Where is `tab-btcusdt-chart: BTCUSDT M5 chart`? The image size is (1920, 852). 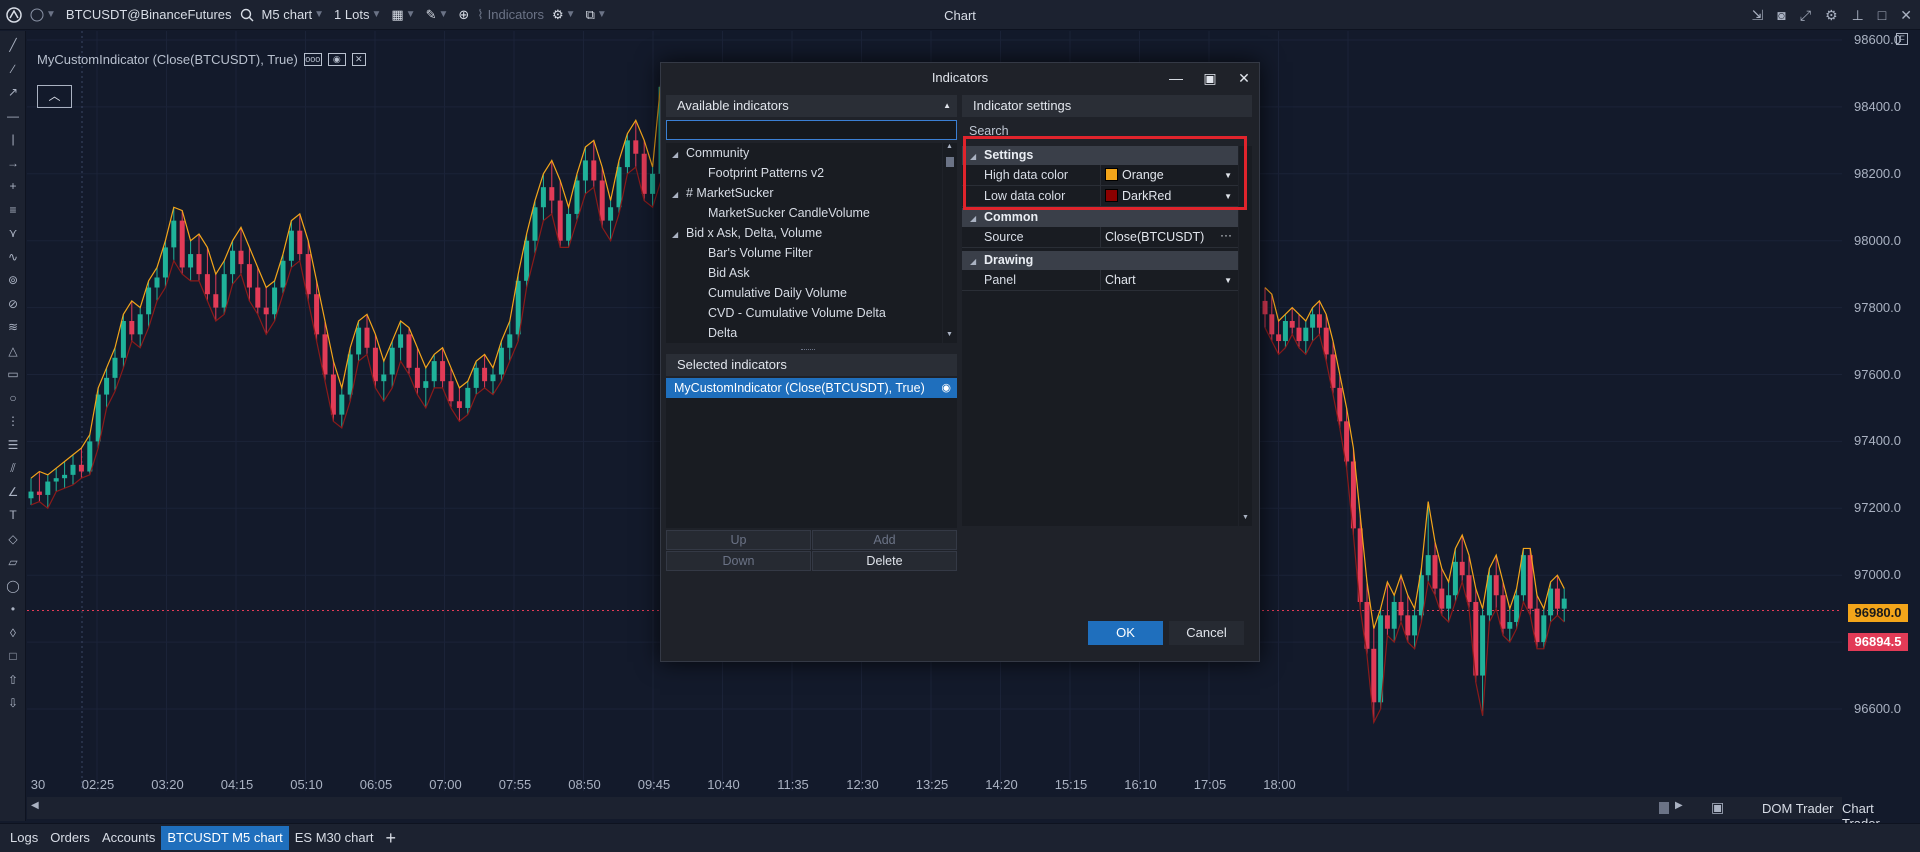 tab-btcusdt-chart: BTCUSDT M5 chart is located at coordinates (225, 838).